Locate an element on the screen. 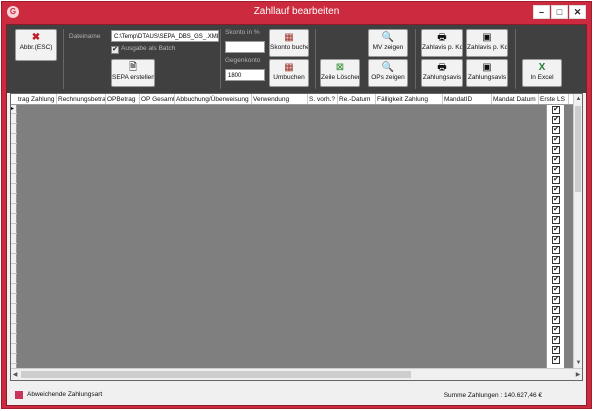 Image resolution: width=594 pixels, height=411 pixels. skonto-label: Skonto in % is located at coordinates (242, 32).